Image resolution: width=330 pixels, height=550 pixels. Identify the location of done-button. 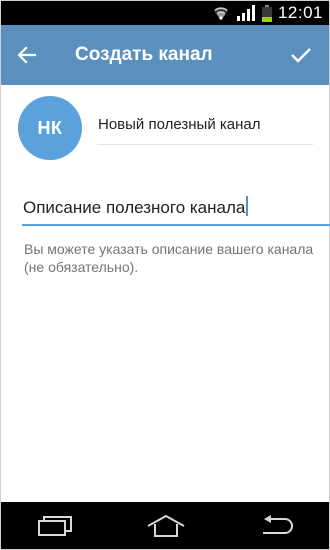
(301, 55).